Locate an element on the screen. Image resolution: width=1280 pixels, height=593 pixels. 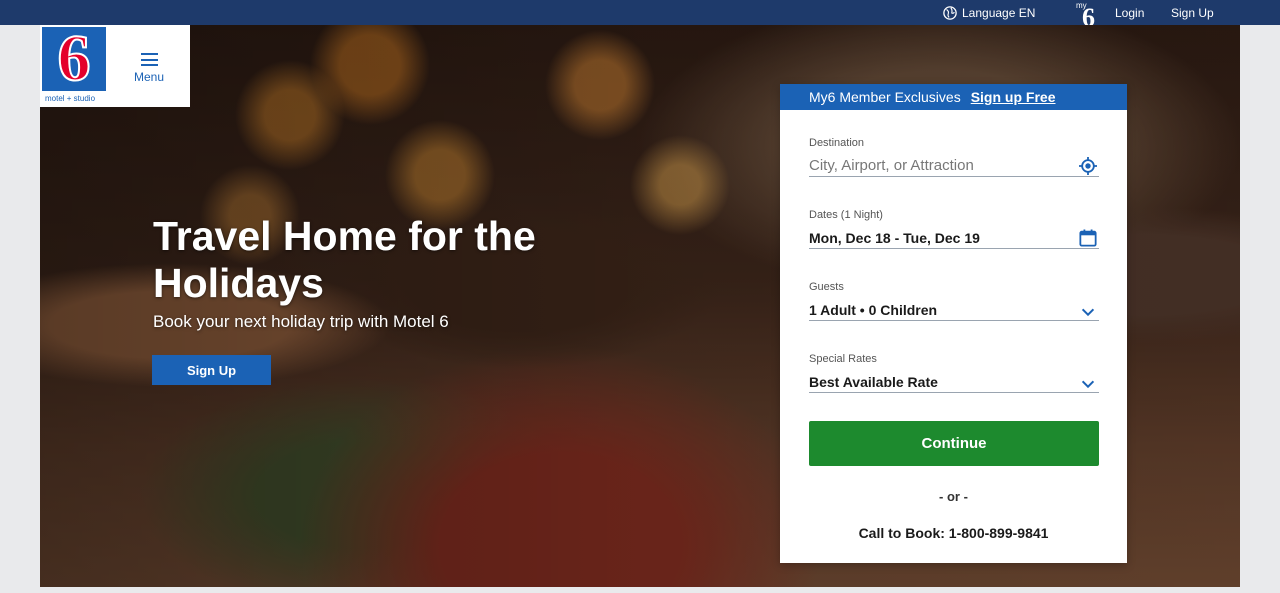
my6-link: my 6 is located at coordinates (1090, 12).